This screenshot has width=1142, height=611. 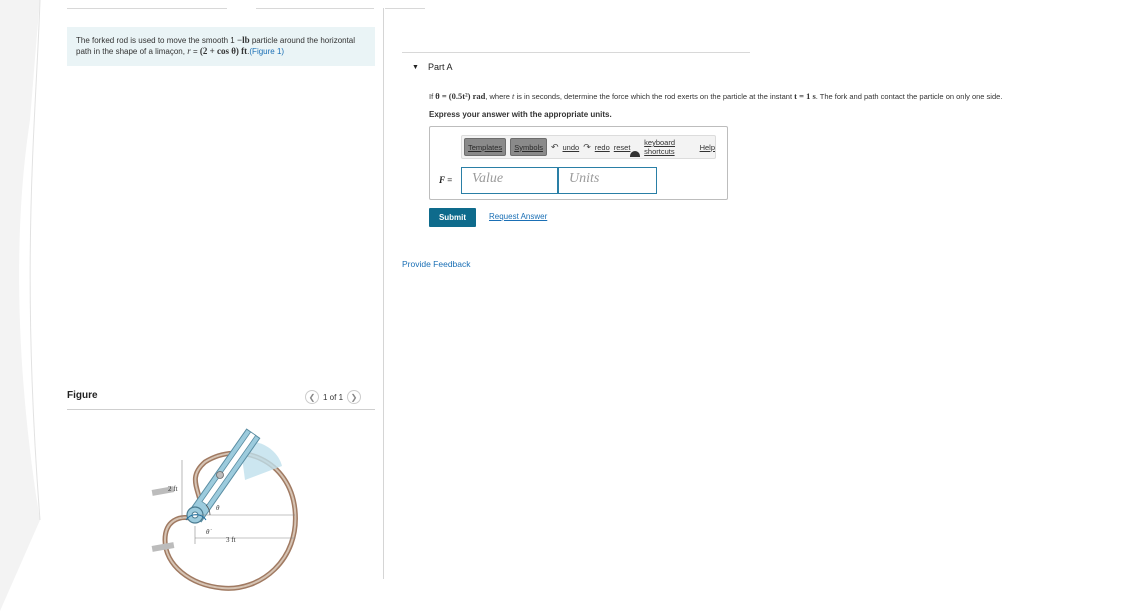 I want to click on part-a-header: ▼ Part A, so click(x=432, y=67).